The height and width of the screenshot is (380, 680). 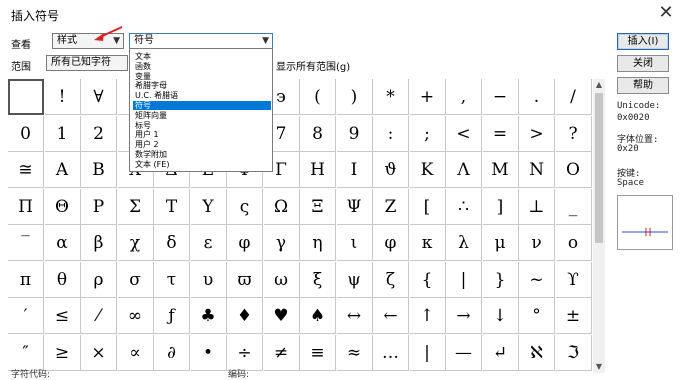 What do you see at coordinates (281, 316) in the screenshot?
I see `symbol-cell: ♥` at bounding box center [281, 316].